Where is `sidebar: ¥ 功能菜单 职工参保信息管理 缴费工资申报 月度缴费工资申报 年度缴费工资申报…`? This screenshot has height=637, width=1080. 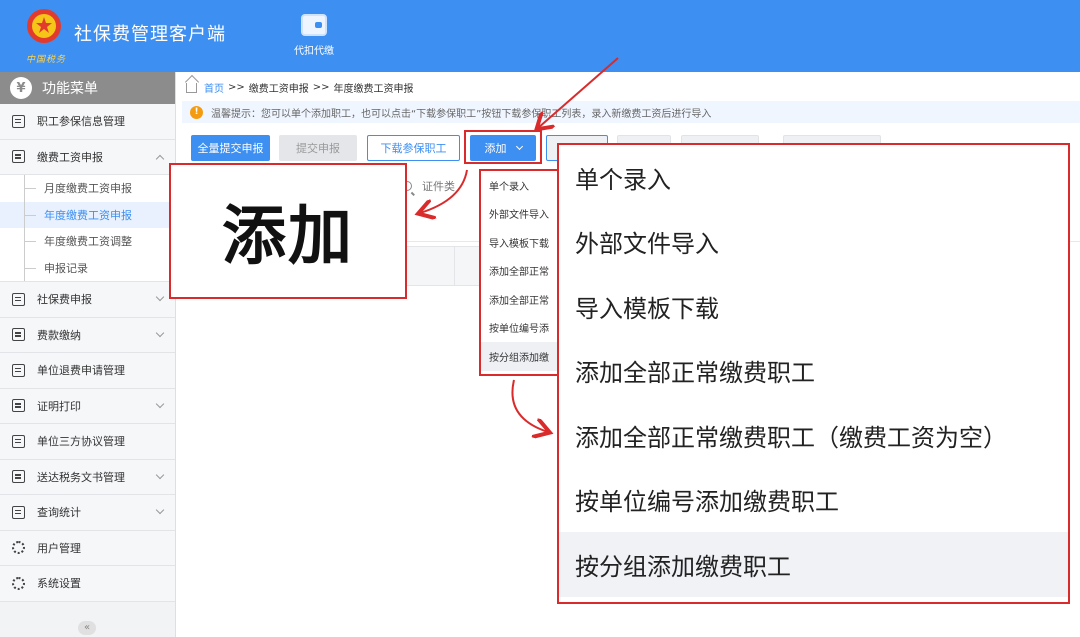
sidebar: ¥ 功能菜单 职工参保信息管理 缴费工资申报 月度缴费工资申报 年度缴费工资申报… is located at coordinates (88, 354).